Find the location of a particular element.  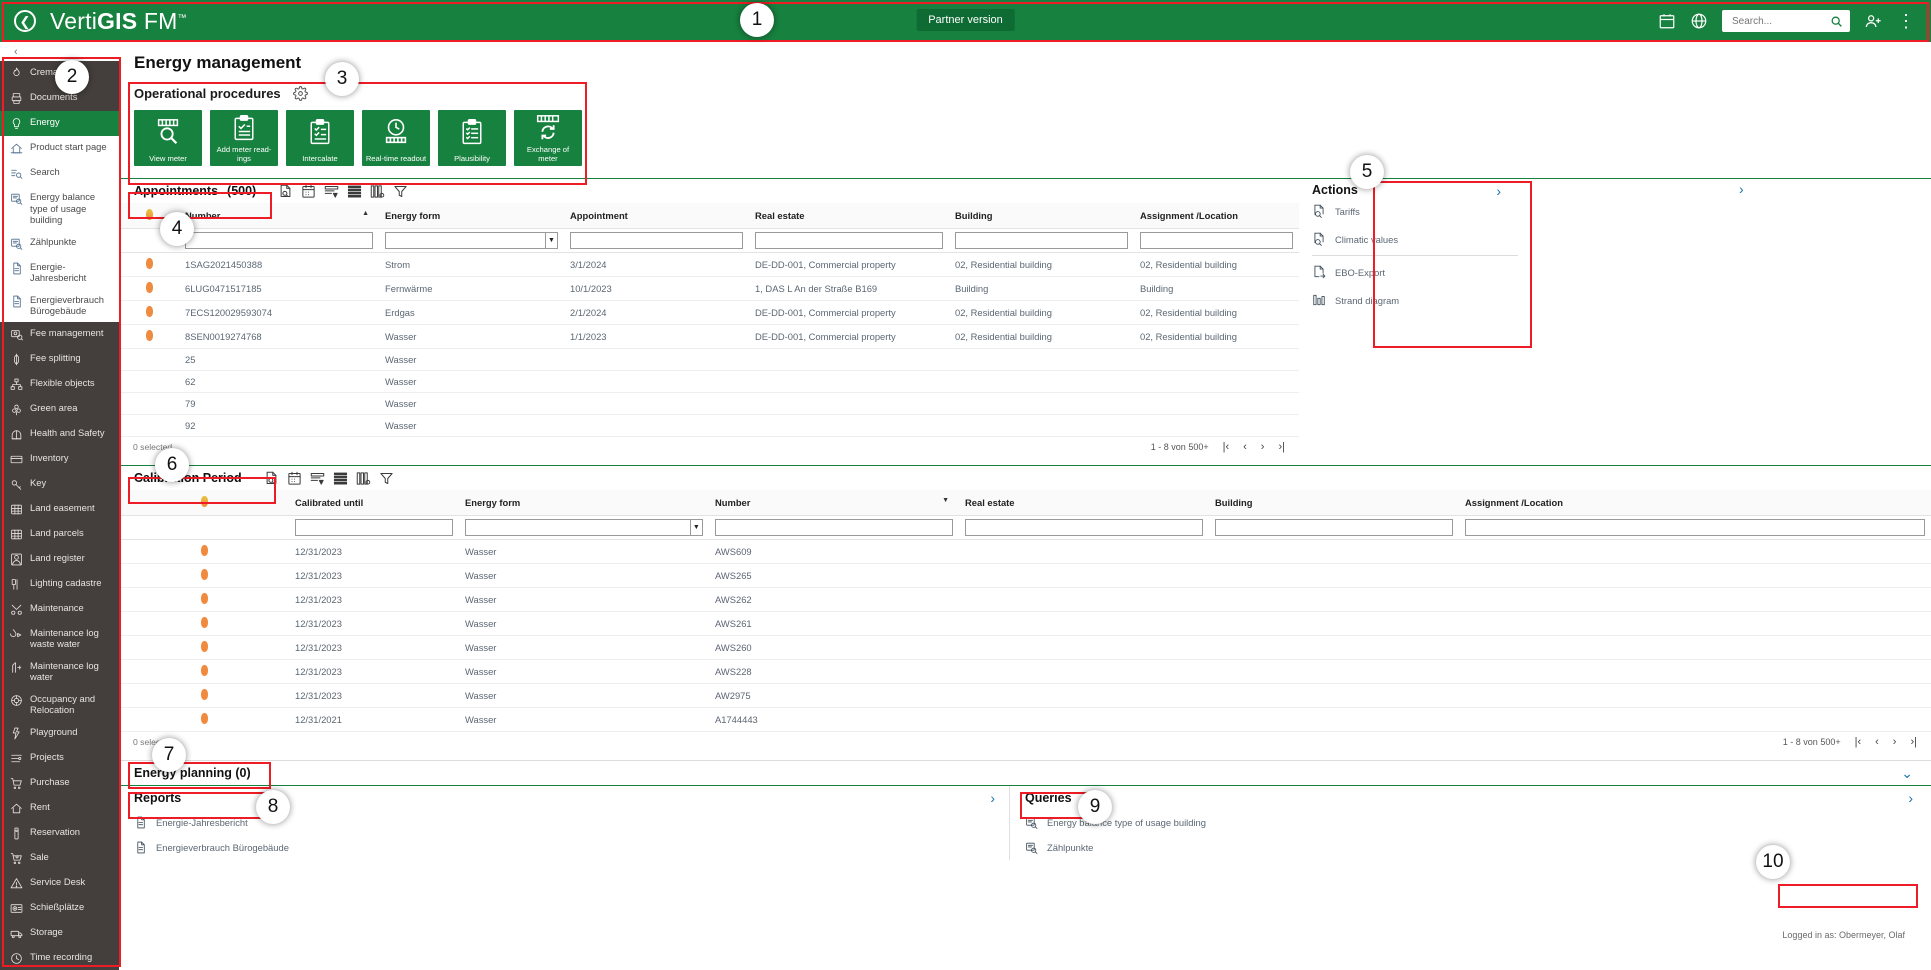

sidebar-item-reservation: Reservation is located at coordinates (59, 833).